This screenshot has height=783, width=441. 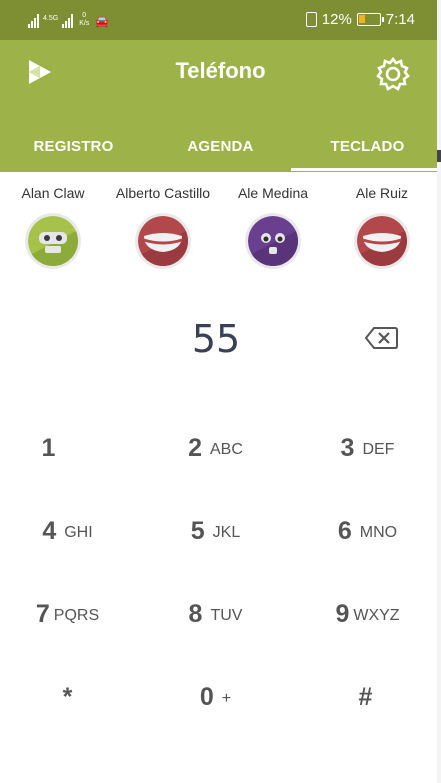 I want to click on contact-alberto-castillo: Alberto Castillo, so click(x=163, y=227).